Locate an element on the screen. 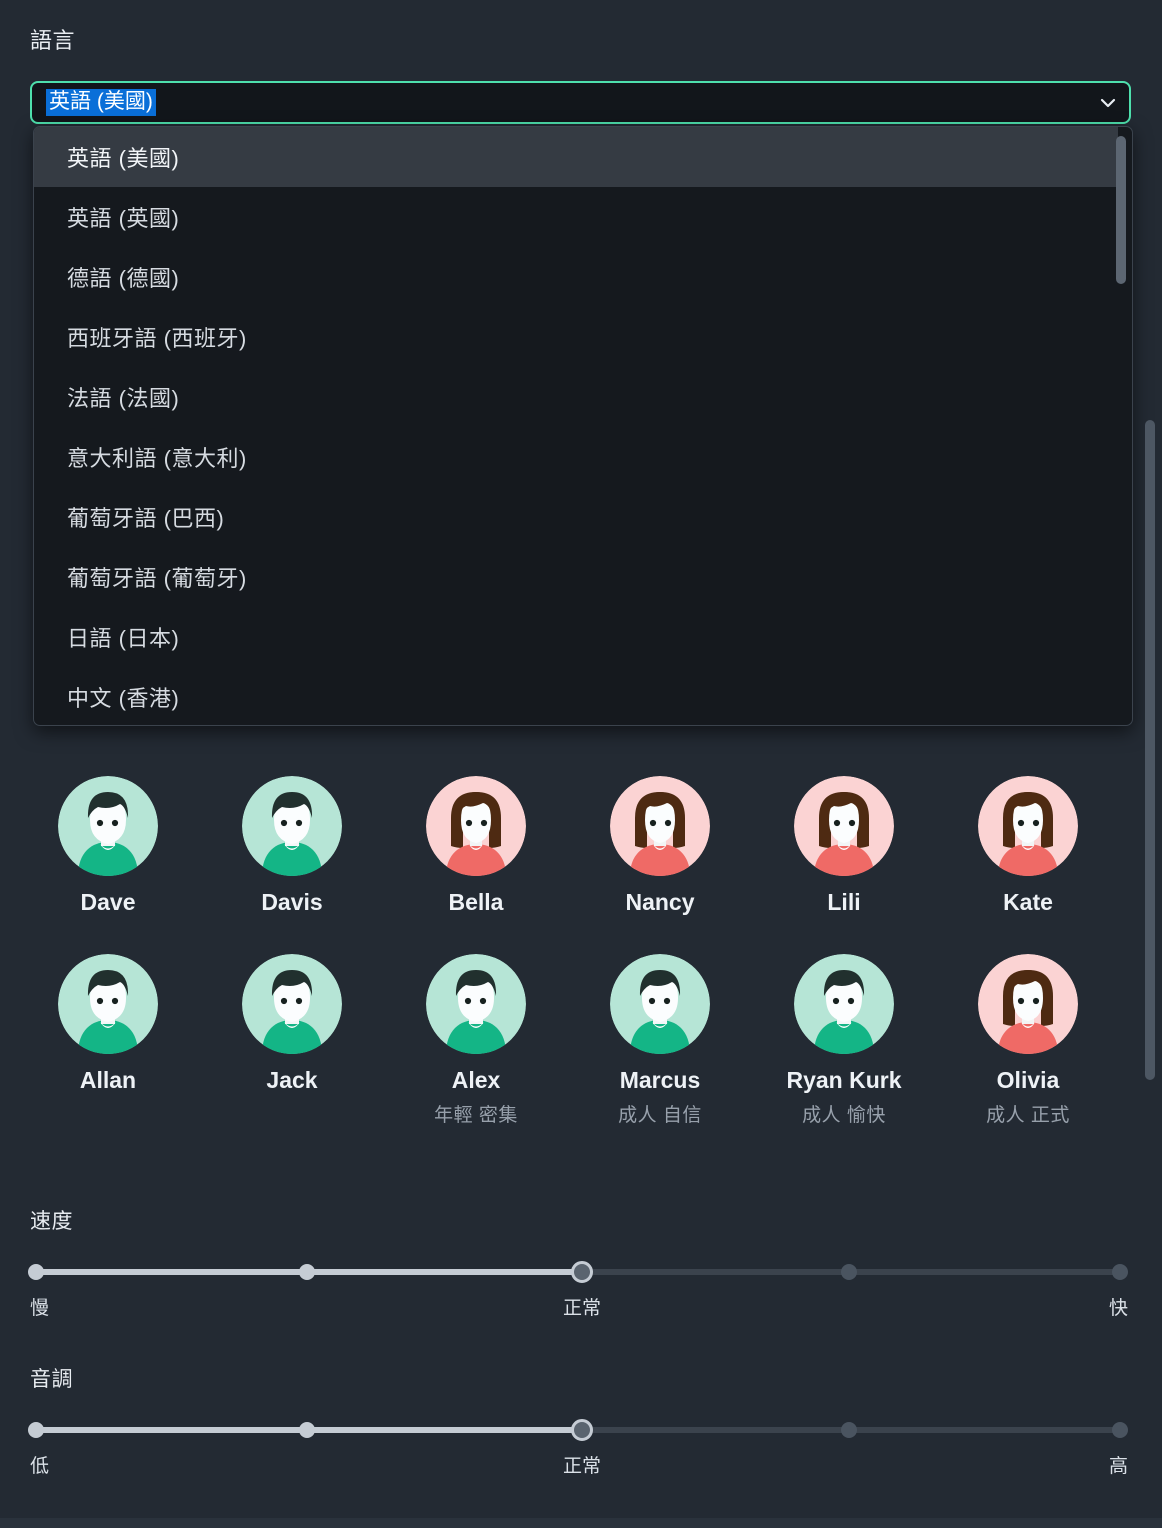  voice-option: Allan is located at coordinates (108, 1033).